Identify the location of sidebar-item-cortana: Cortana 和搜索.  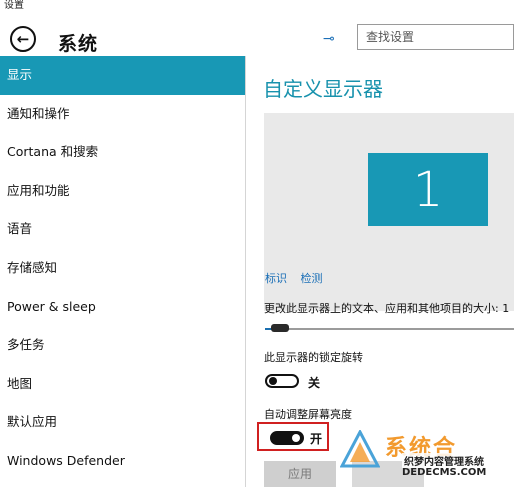
(122, 152).